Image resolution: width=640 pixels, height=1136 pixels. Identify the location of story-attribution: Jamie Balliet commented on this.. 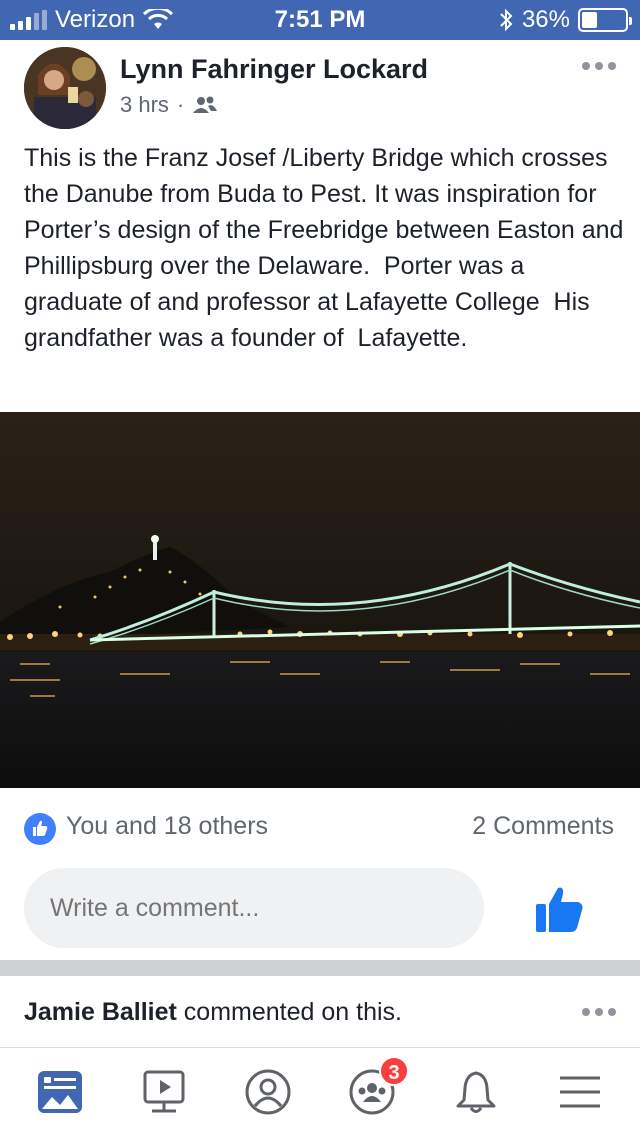
(213, 1012).